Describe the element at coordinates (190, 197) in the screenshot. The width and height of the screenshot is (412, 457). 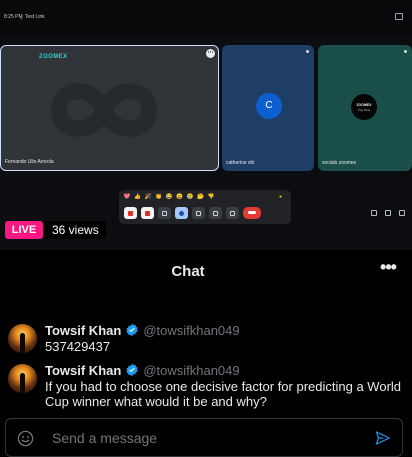
I see `reaction-button: 😢` at that location.